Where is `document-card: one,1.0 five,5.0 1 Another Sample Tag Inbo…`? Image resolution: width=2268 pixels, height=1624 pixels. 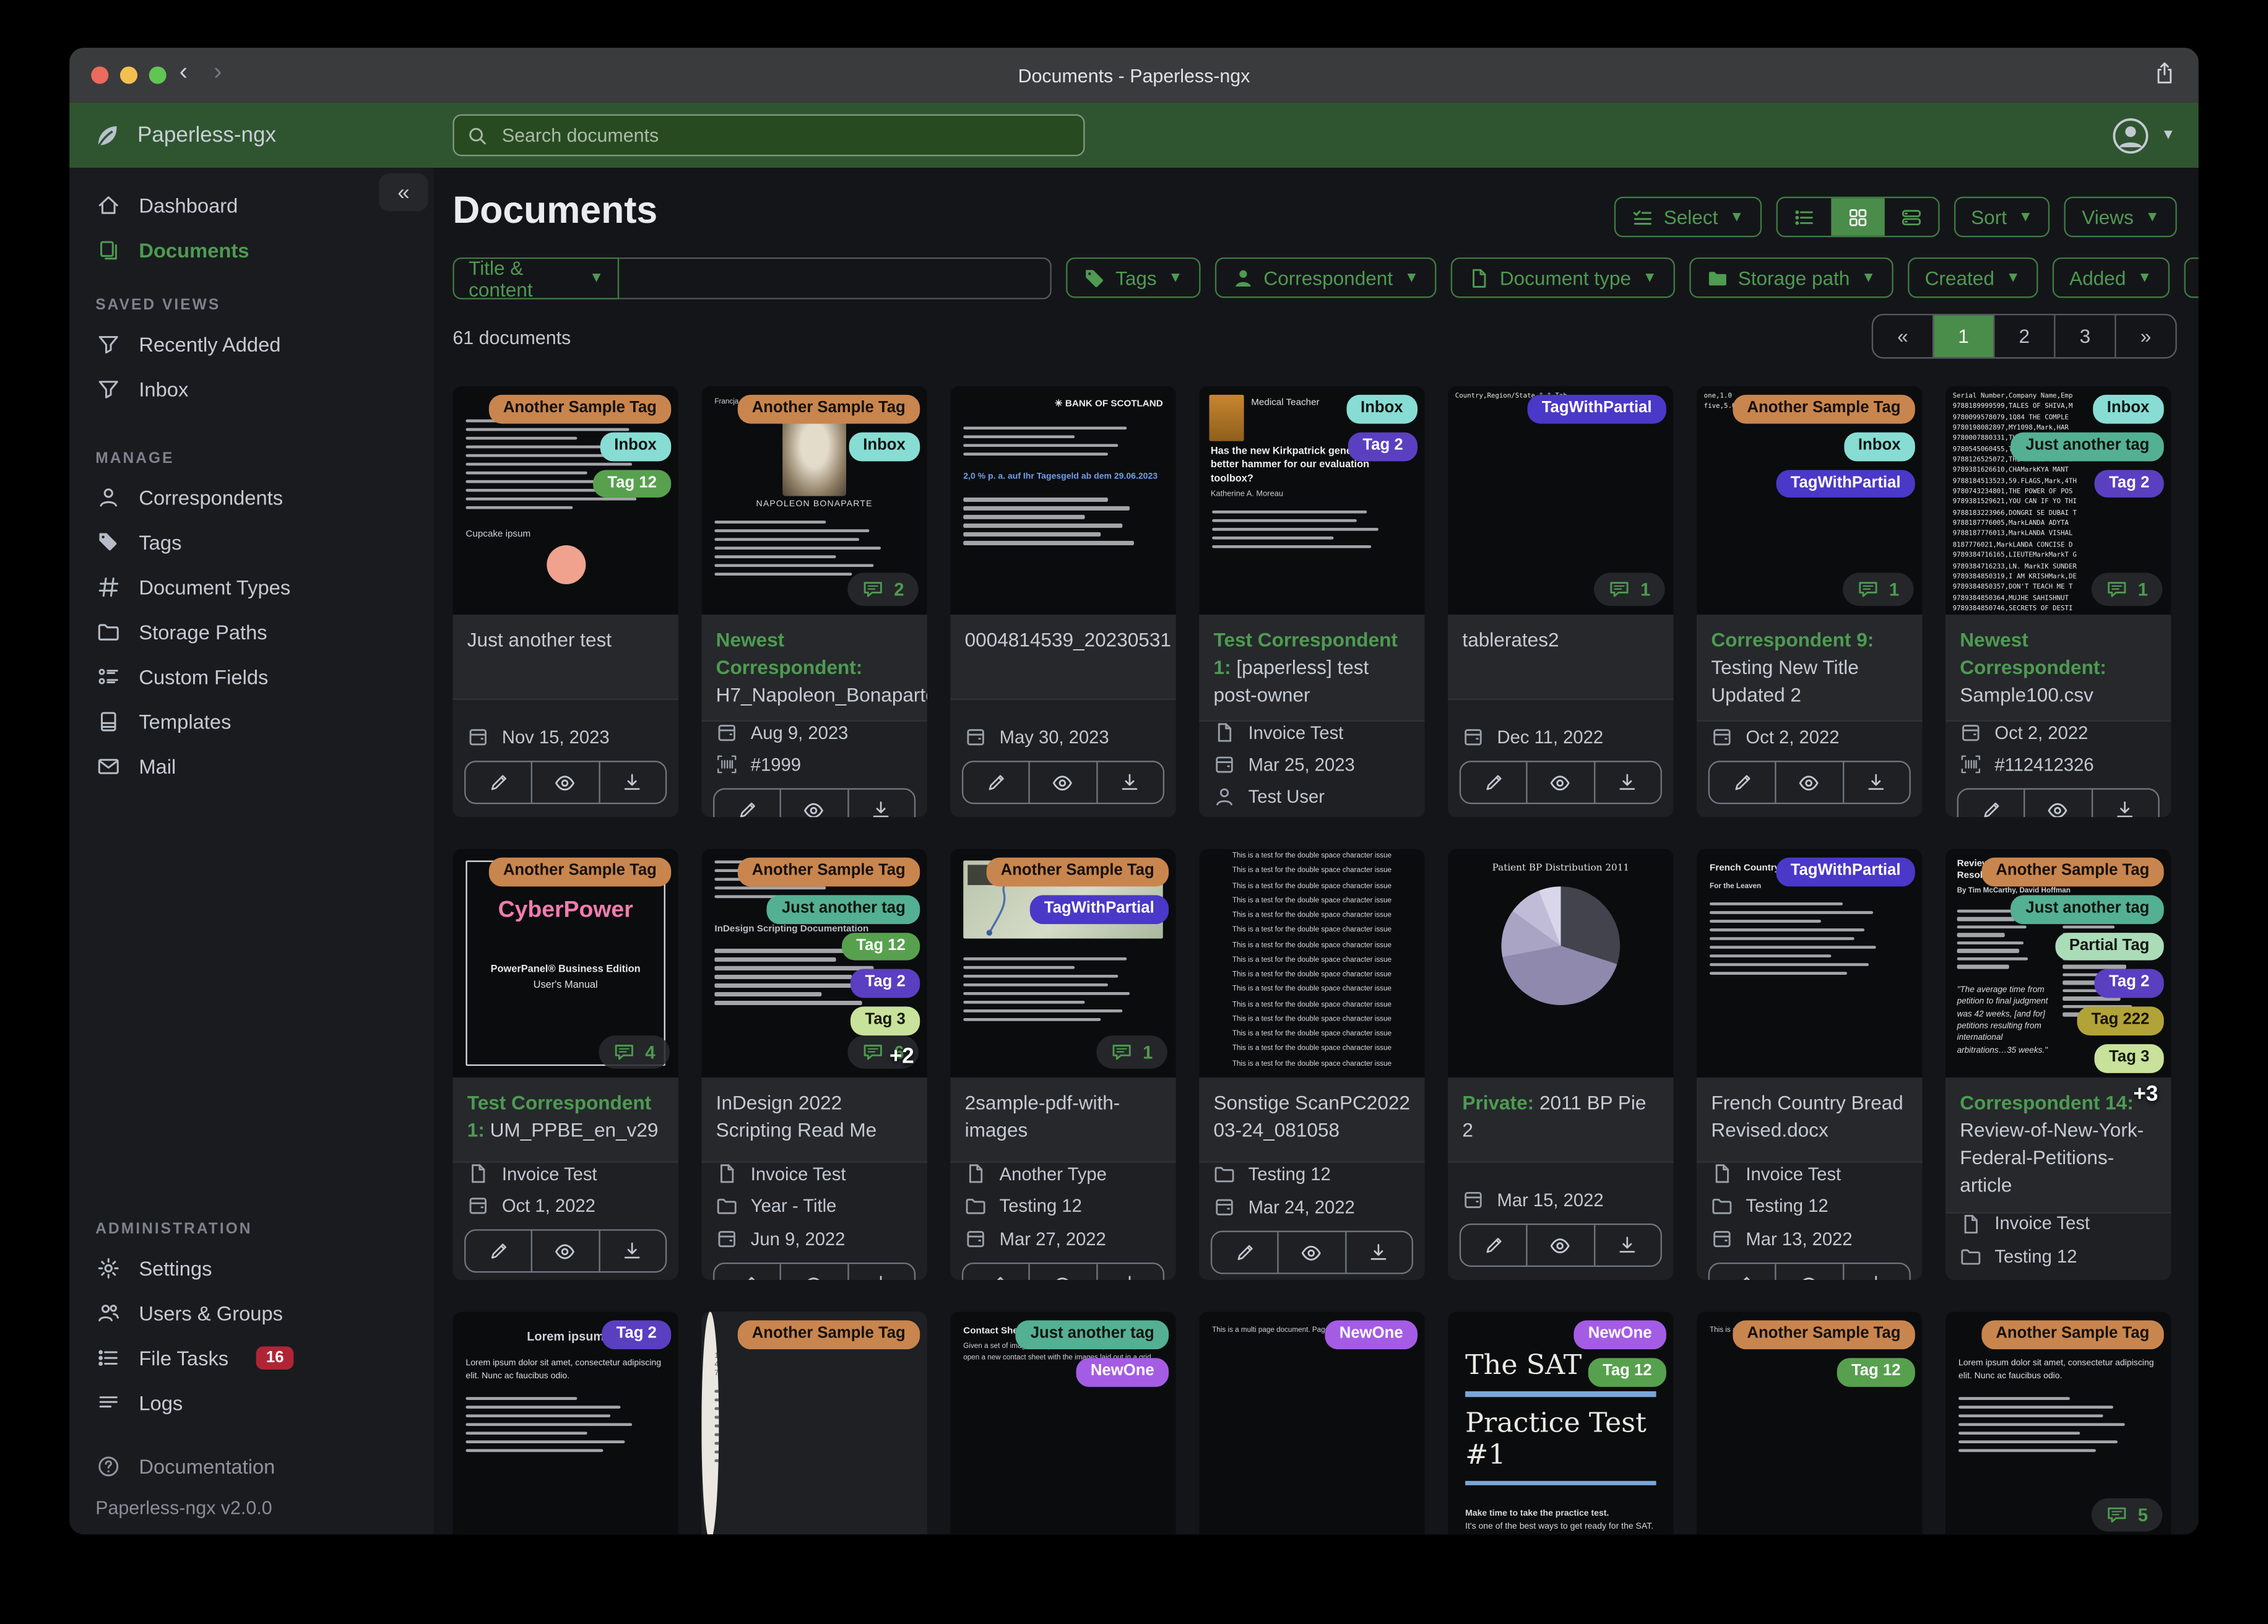 document-card: one,1.0 five,5.0 1 Another Sample Tag Inbo… is located at coordinates (1809, 602).